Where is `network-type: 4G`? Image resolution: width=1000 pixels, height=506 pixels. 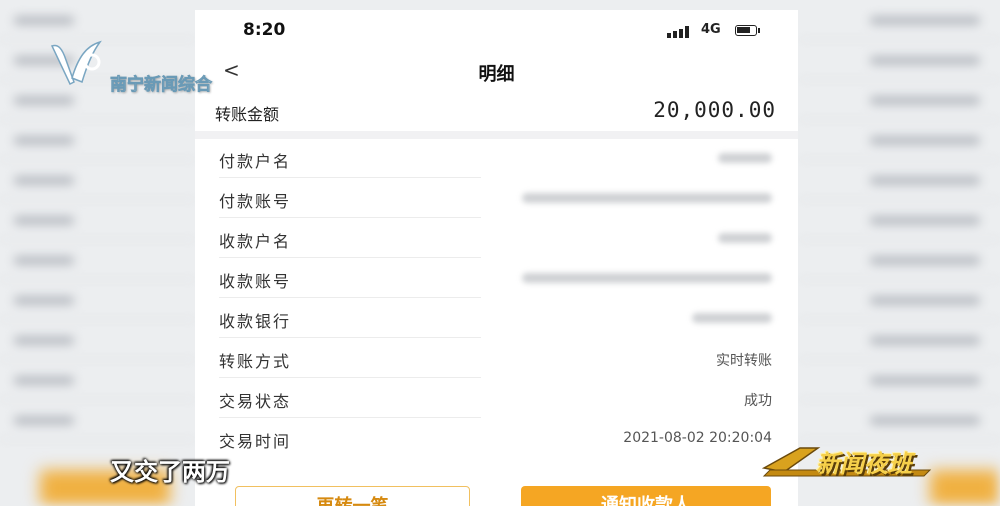 network-type: 4G is located at coordinates (711, 29).